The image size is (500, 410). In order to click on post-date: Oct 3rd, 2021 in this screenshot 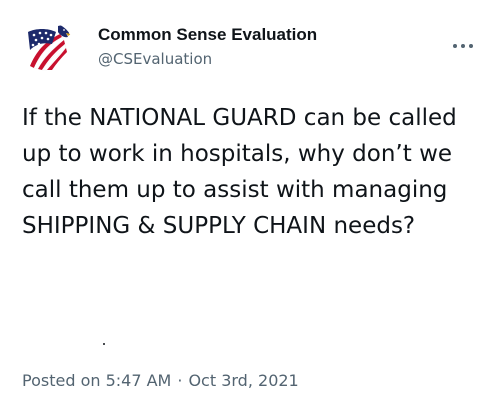, I will do `click(243, 380)`.